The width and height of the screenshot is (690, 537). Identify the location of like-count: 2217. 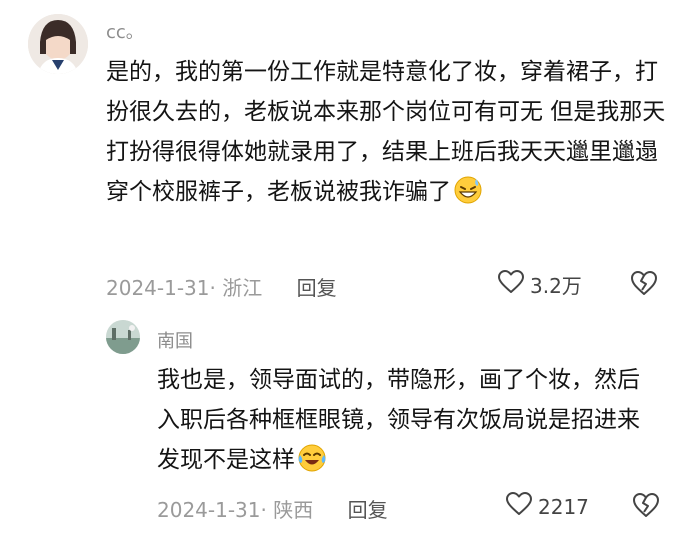
(563, 506).